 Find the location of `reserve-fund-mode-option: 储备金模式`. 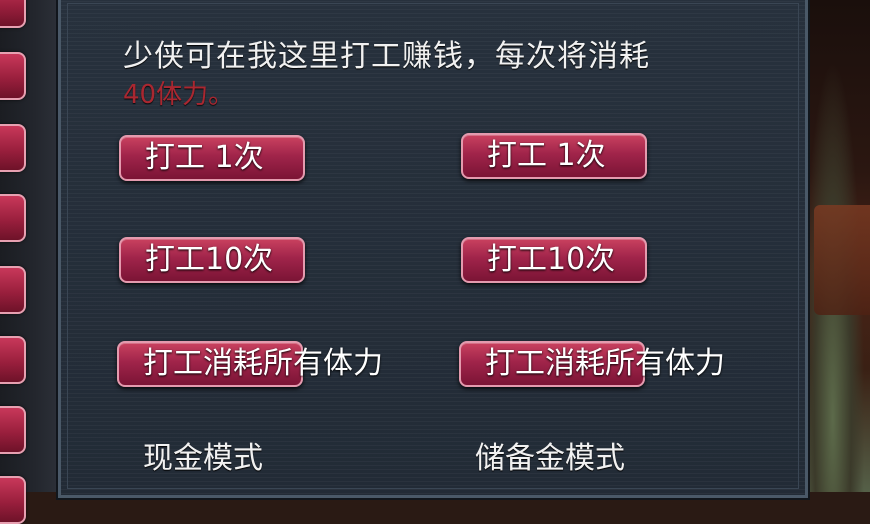

reserve-fund-mode-option: 储备金模式 is located at coordinates (550, 455).